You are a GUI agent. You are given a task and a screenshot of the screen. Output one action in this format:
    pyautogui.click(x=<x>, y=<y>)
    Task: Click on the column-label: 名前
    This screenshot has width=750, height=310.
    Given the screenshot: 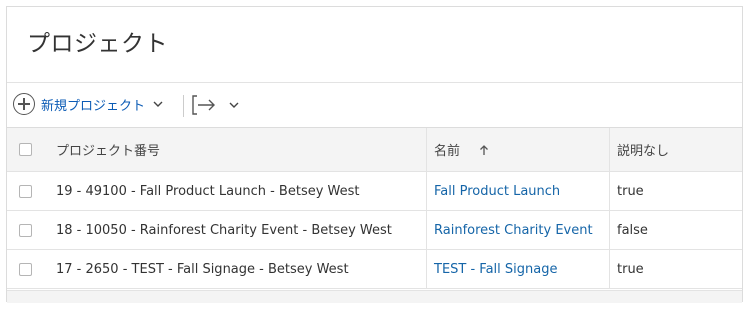 What is the action you would take?
    pyautogui.click(x=447, y=151)
    